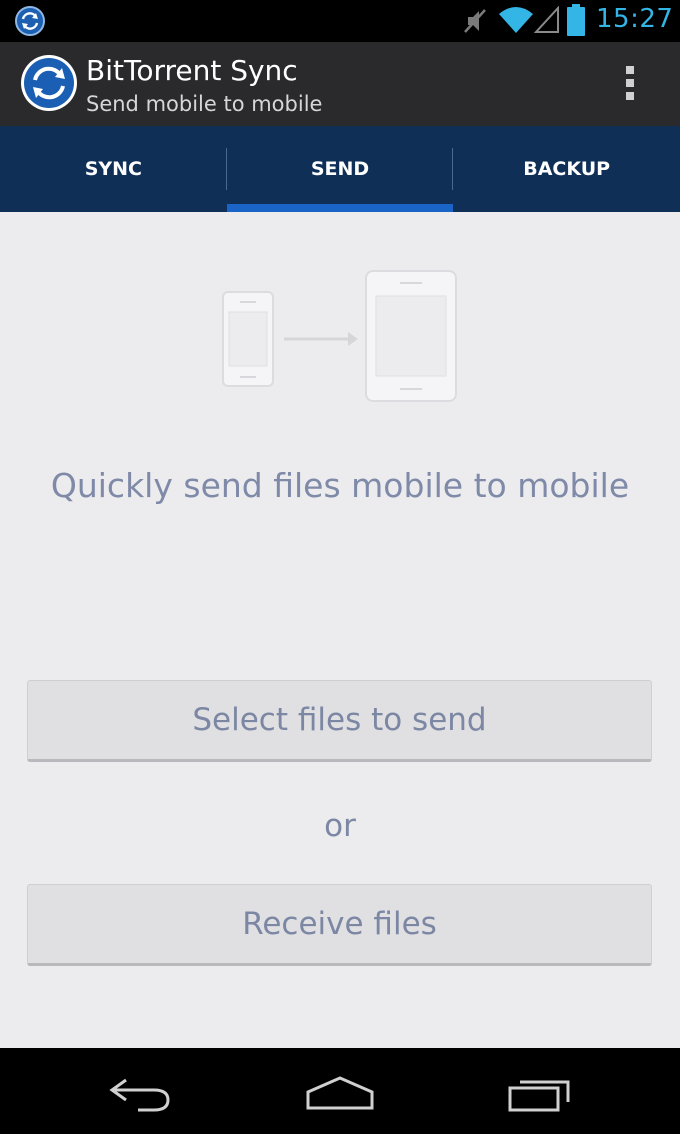  I want to click on active-tab-indicator, so click(340, 208).